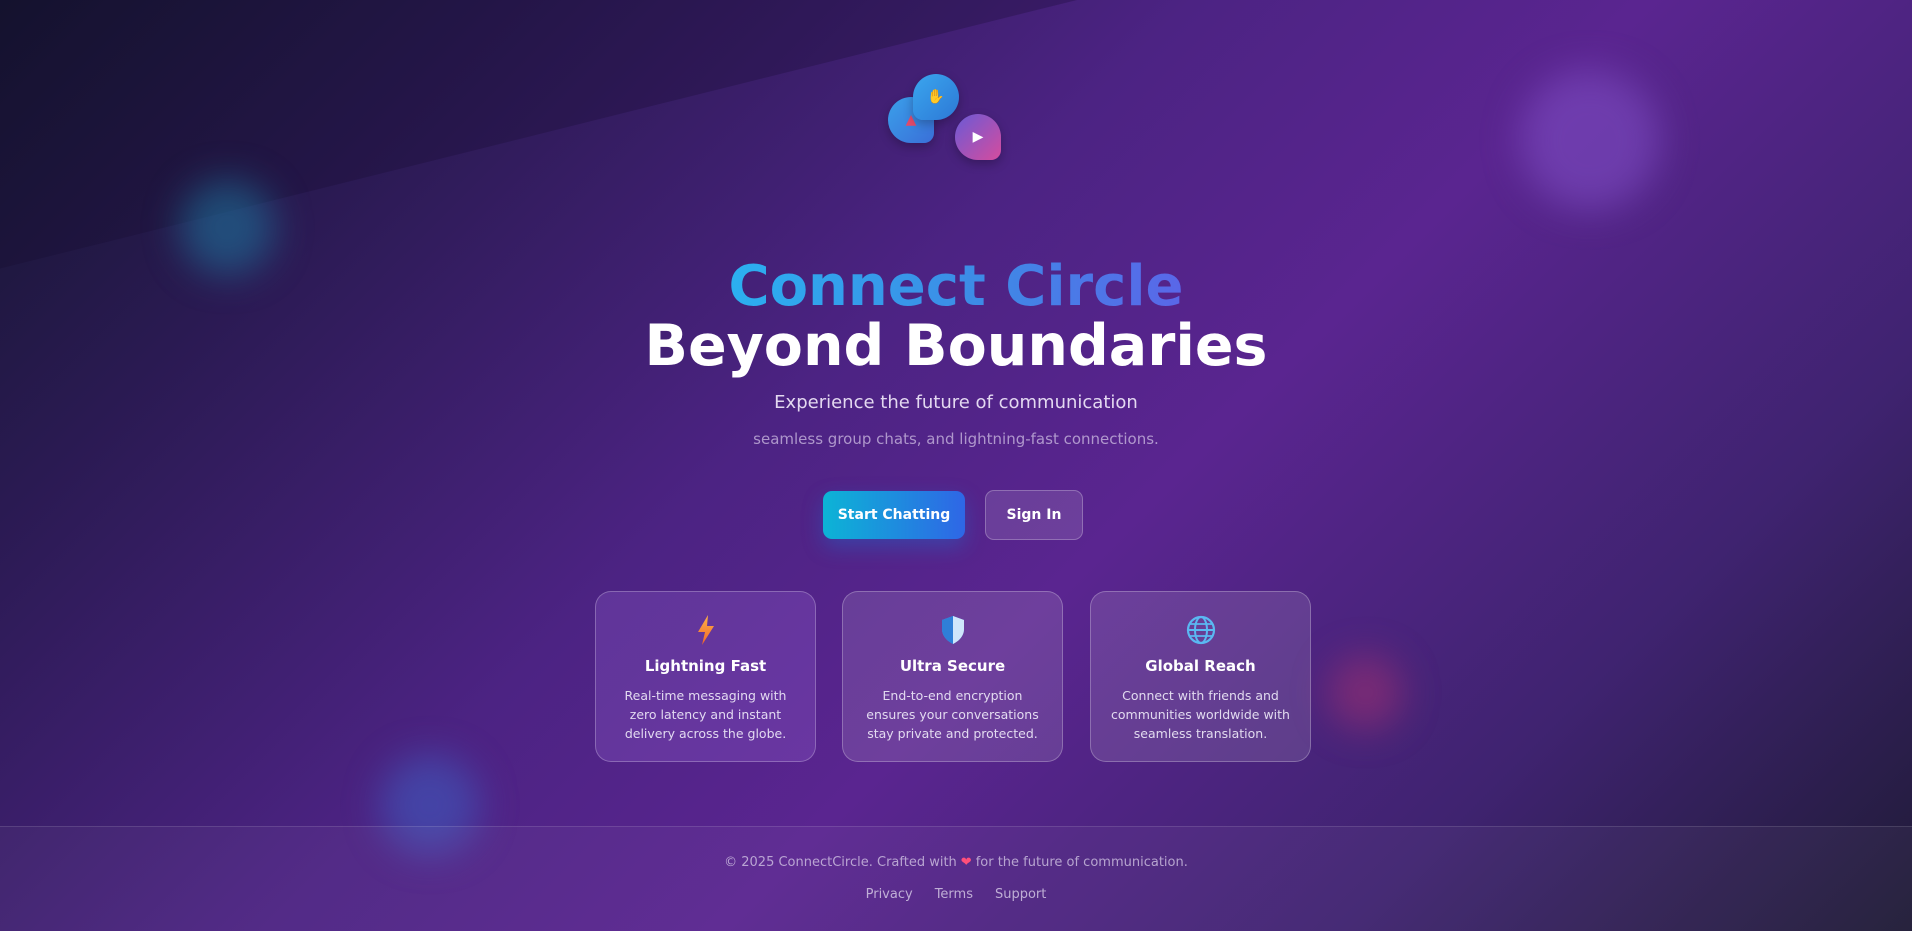 The image size is (1912, 931). What do you see at coordinates (956, 402) in the screenshot?
I see `hero-subtitle: Experience the future of communication` at bounding box center [956, 402].